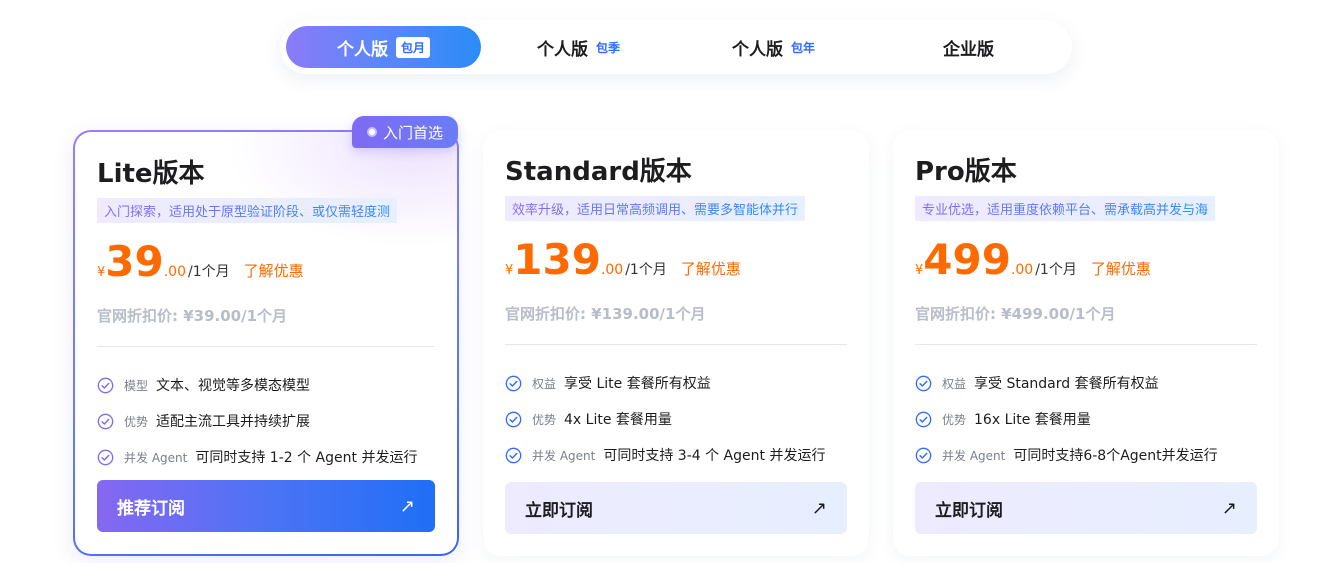  Describe the element at coordinates (1015, 314) in the screenshot. I see `official-price: 官网折扣价: ¥499.00/1个月` at that location.